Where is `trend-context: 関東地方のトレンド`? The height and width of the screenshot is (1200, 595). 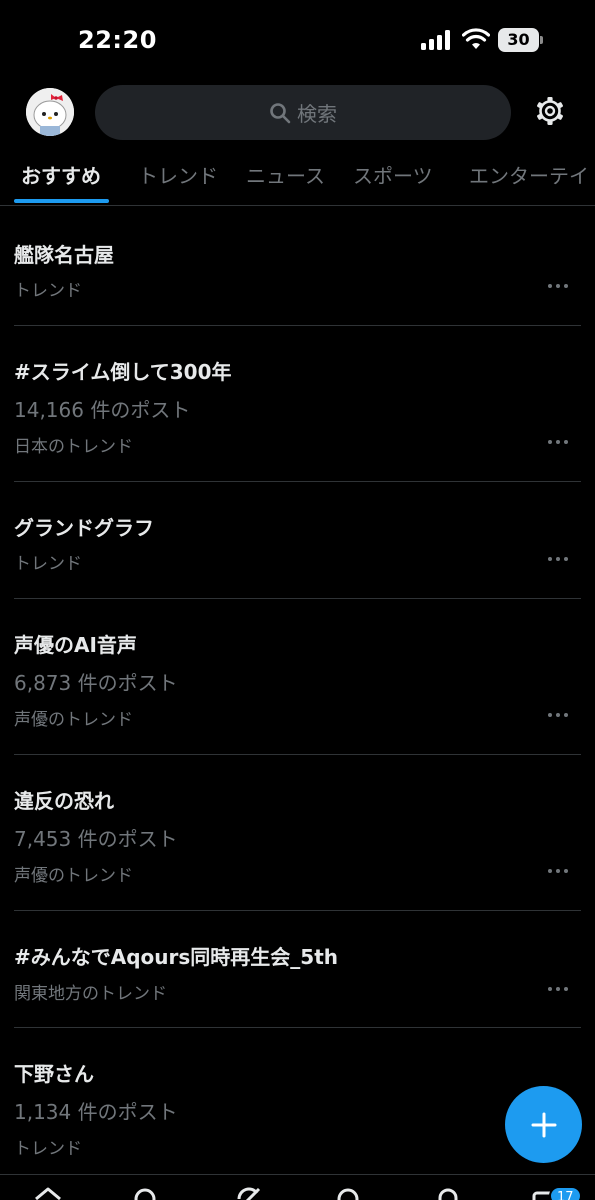
trend-context: 関東地方のトレンド is located at coordinates (90, 994).